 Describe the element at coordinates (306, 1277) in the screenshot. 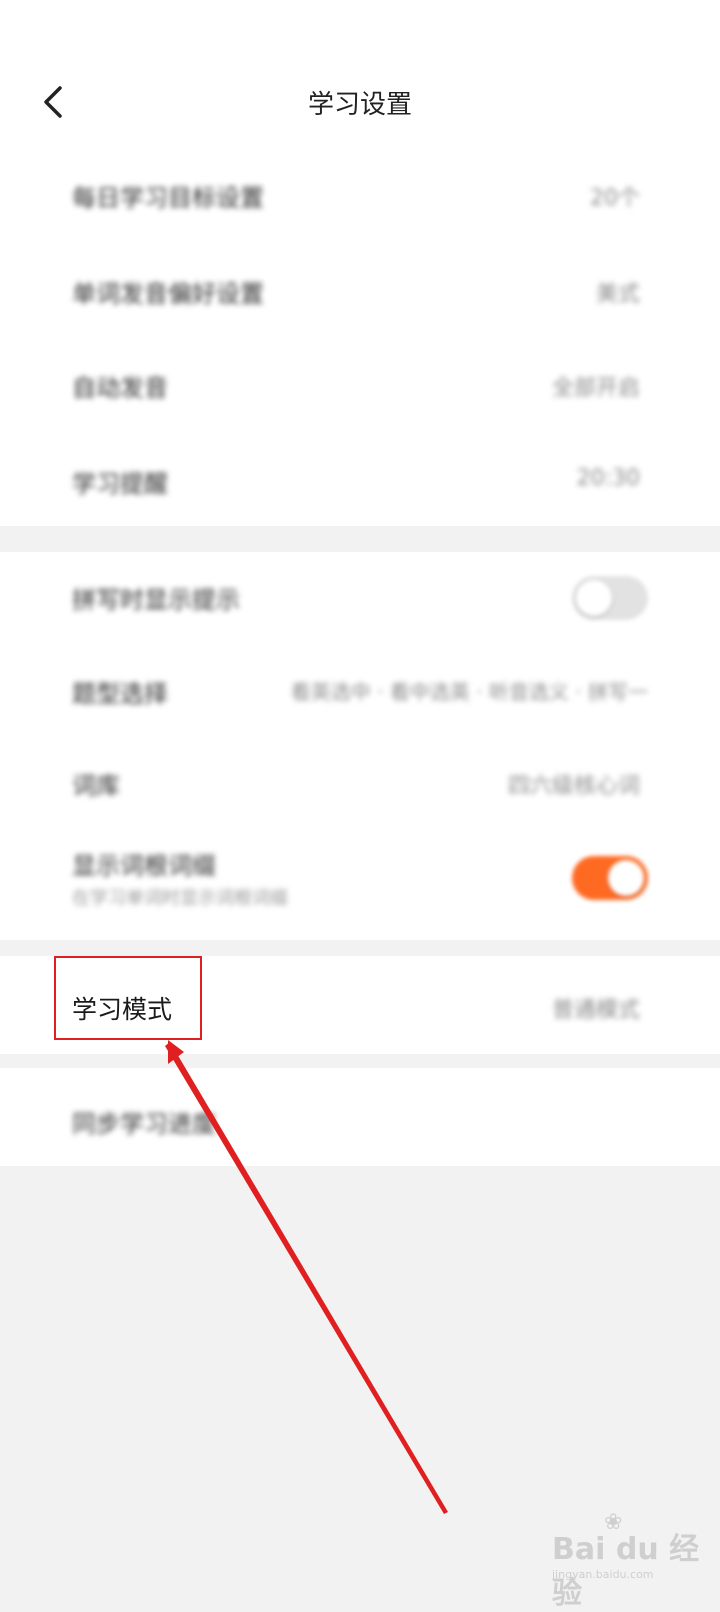

I see `annotation-arrow` at that location.